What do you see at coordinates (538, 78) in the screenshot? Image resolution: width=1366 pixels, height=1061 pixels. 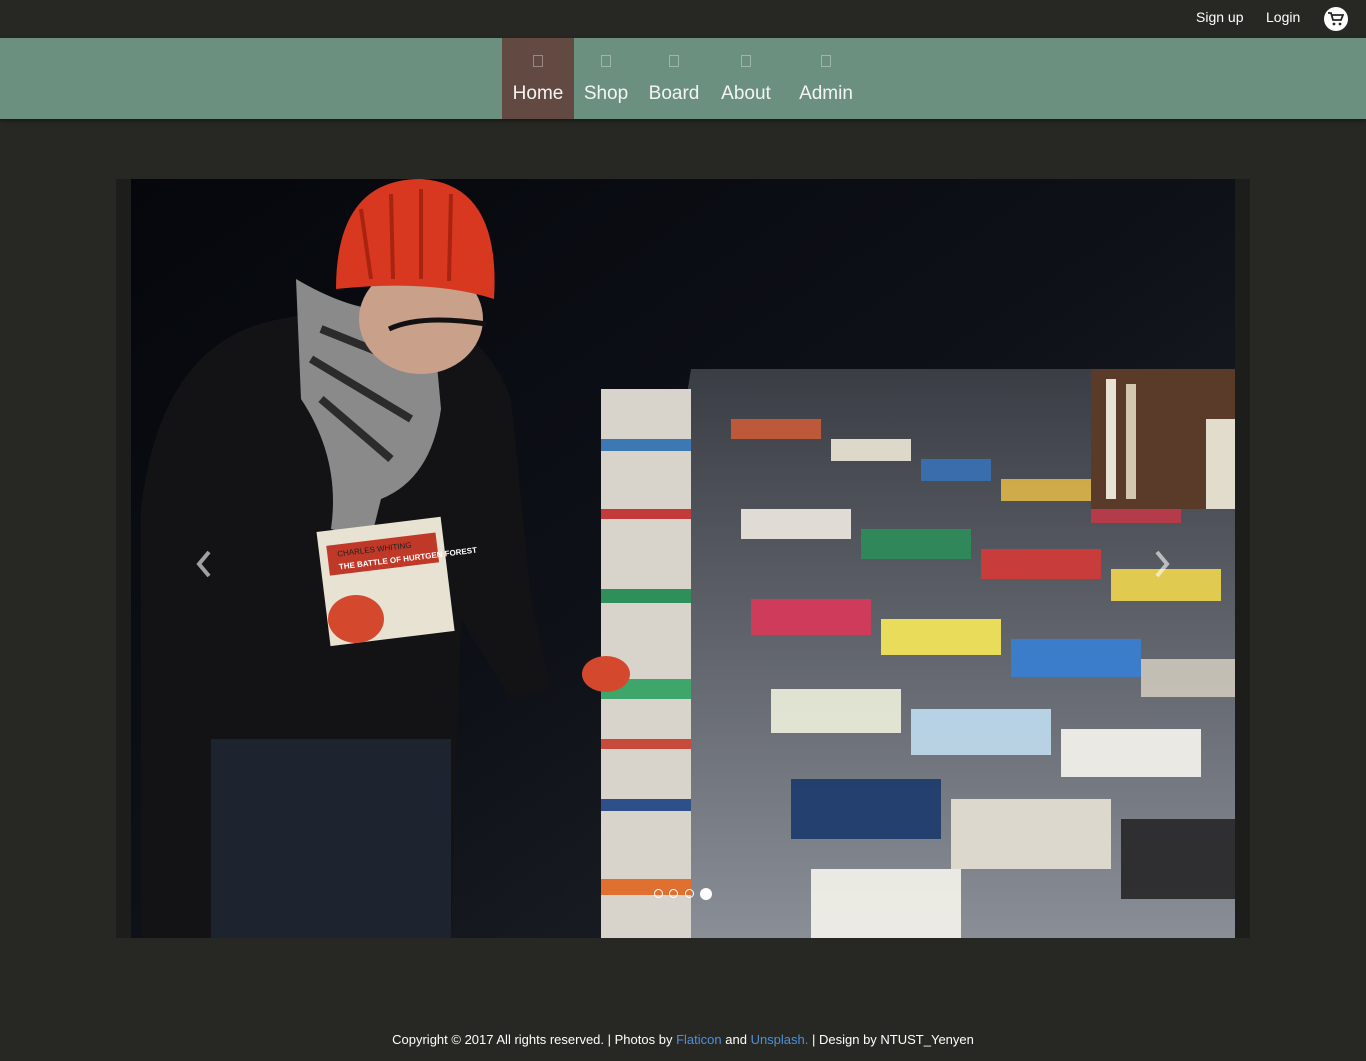 I see `nav-item-home: Home` at bounding box center [538, 78].